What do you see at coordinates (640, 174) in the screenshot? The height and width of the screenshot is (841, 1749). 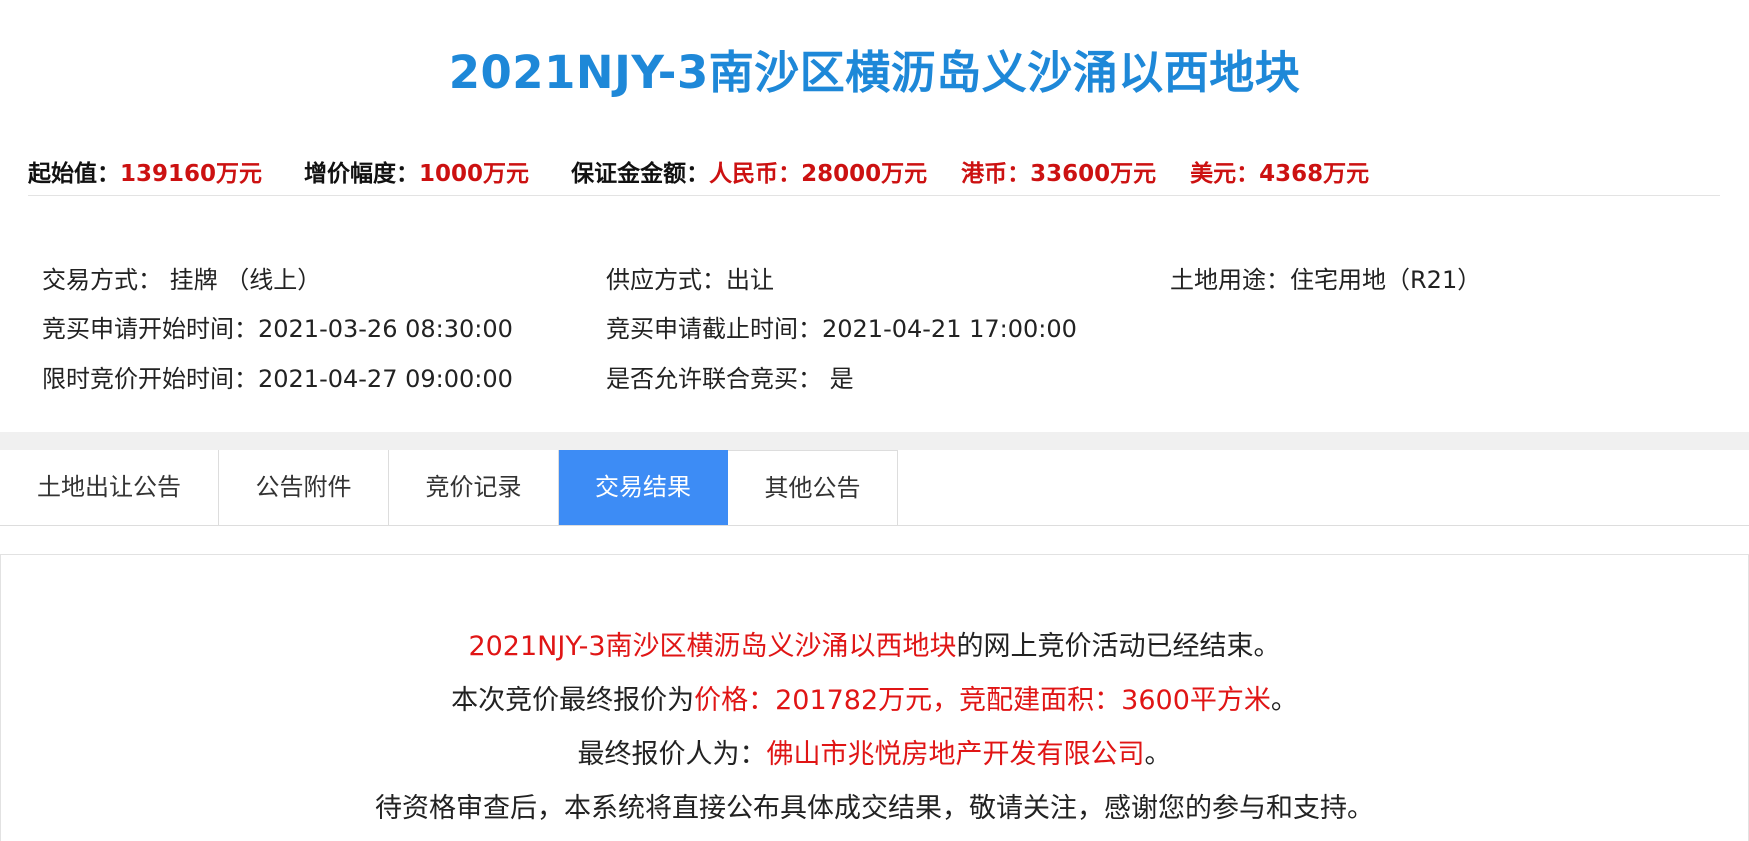 I see `deposit-label: 保证金金额：` at bounding box center [640, 174].